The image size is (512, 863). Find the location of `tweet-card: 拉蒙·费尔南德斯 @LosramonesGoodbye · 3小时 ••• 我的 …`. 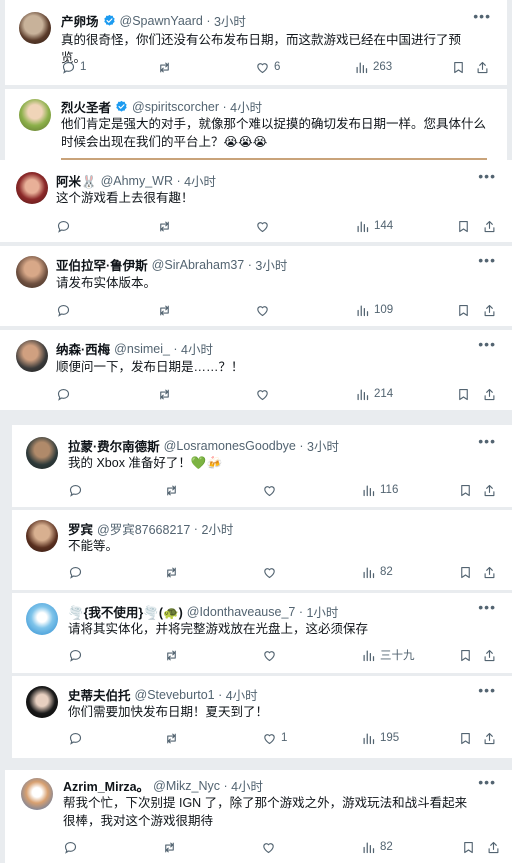

tweet-card: 拉蒙·费尔南德斯 @LosramonesGoodbye · 3小时 ••• 我的 … is located at coordinates (262, 466).